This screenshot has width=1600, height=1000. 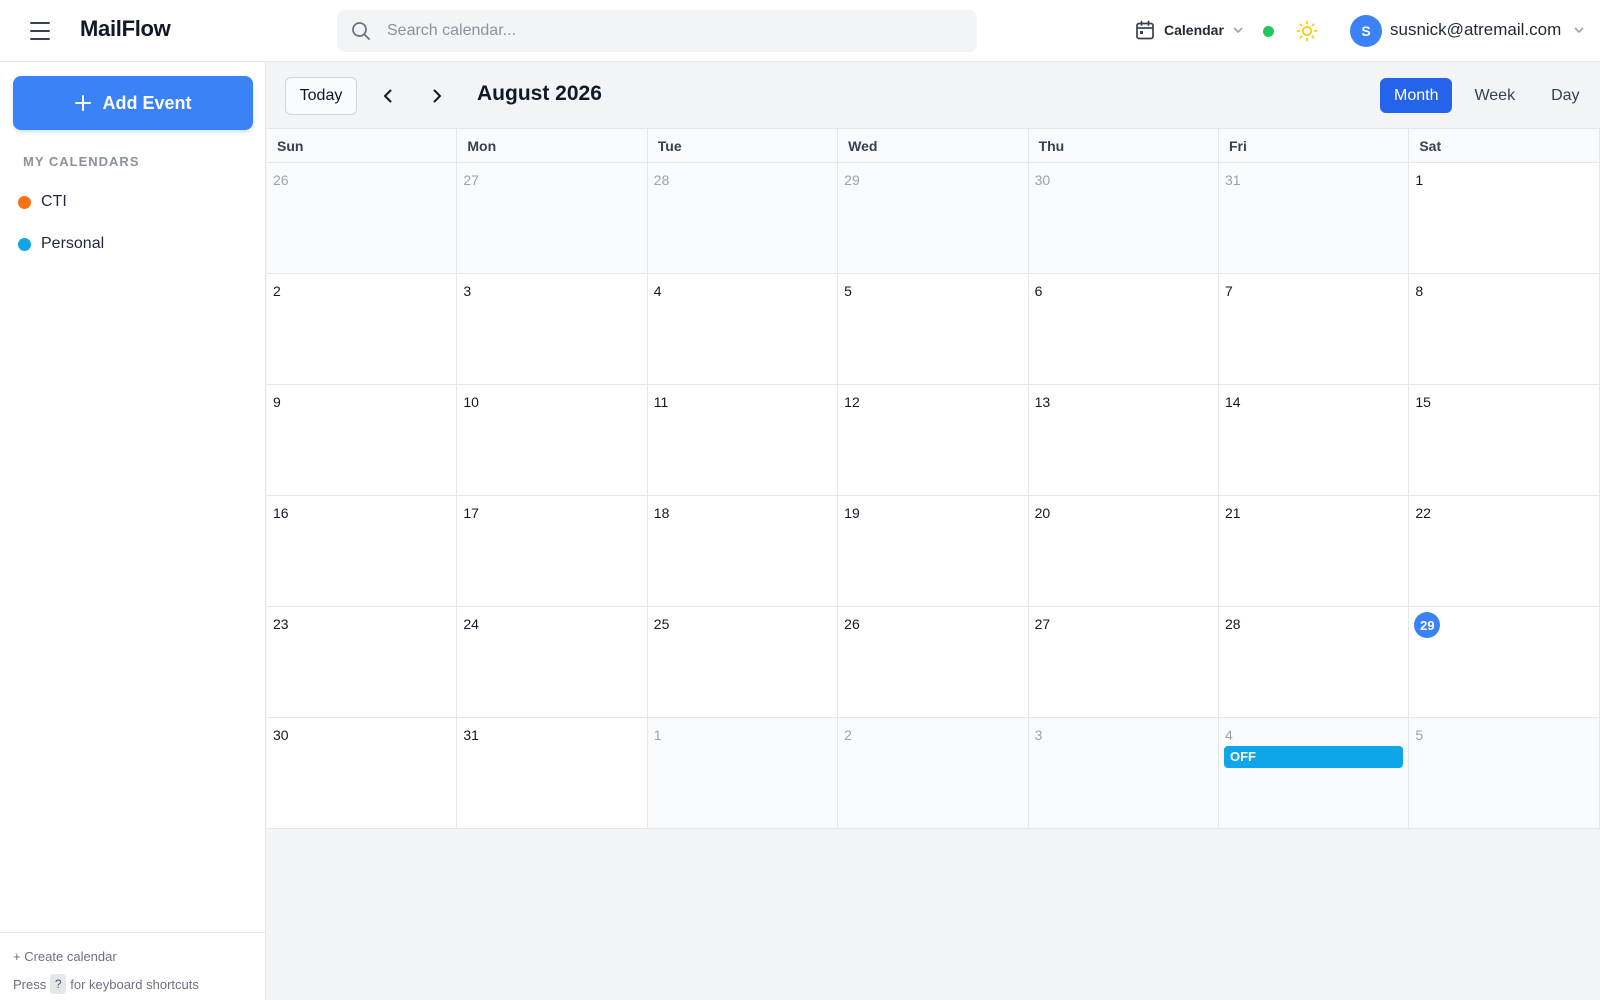 I want to click on day-number: 24, so click(x=471, y=624).